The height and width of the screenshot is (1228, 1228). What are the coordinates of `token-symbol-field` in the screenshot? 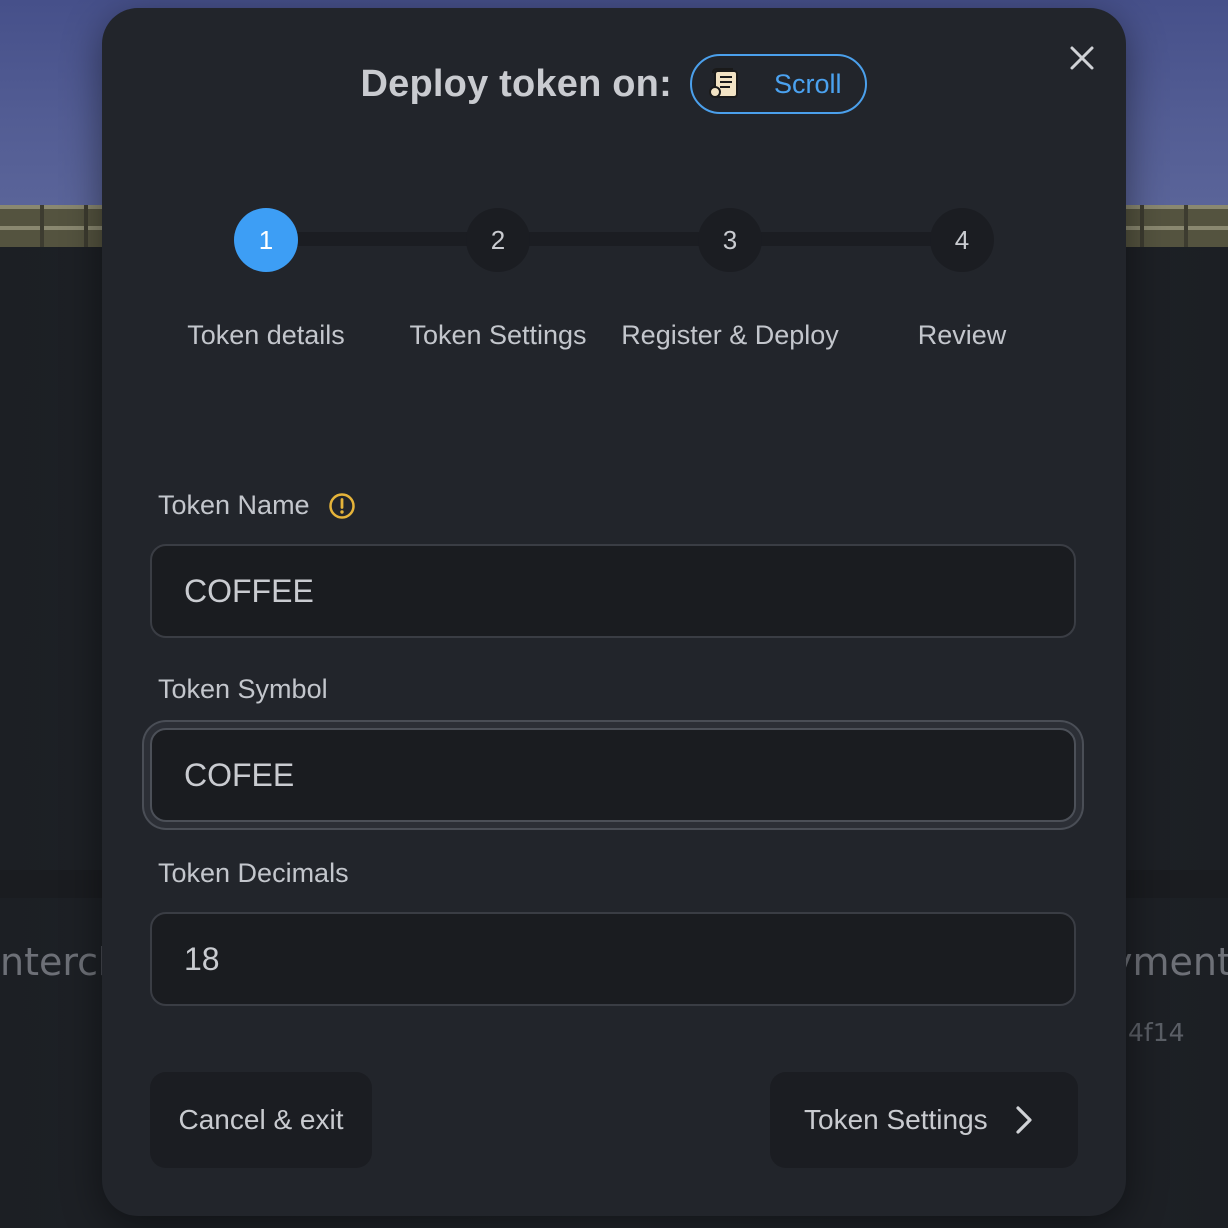 It's located at (613, 775).